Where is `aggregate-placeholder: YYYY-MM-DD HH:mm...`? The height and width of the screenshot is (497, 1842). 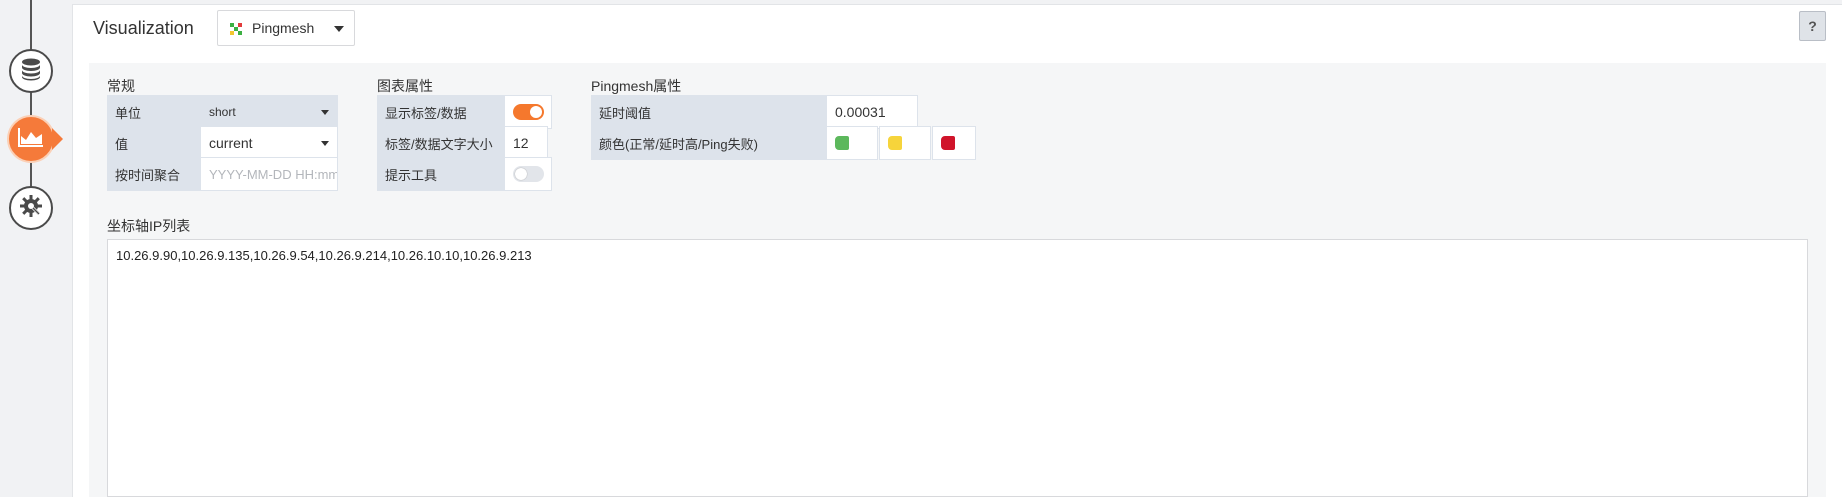
aggregate-placeholder: YYYY-MM-DD HH:mm... is located at coordinates (273, 174).